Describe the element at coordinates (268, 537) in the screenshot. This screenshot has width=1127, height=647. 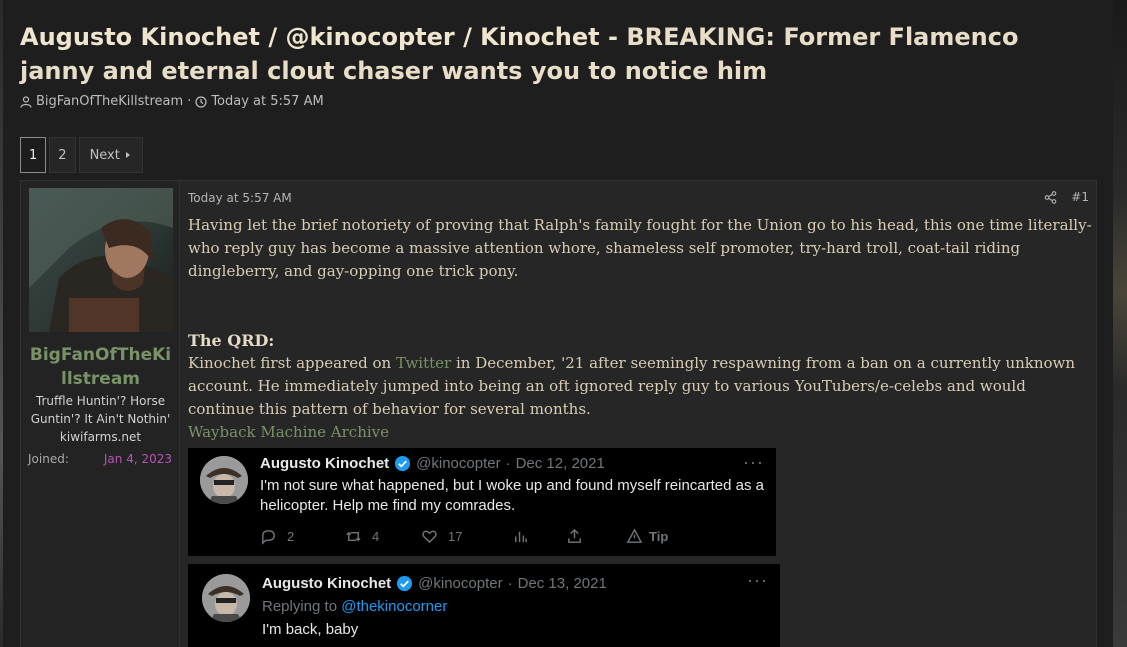
I see `reply-icon` at that location.